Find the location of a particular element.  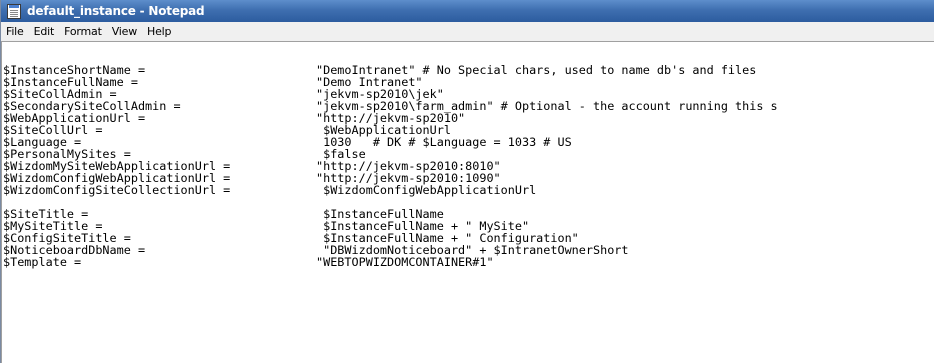

editor-line: $Template = "WEBTOPWIZDOMCONTAINER#1" is located at coordinates (468, 262).